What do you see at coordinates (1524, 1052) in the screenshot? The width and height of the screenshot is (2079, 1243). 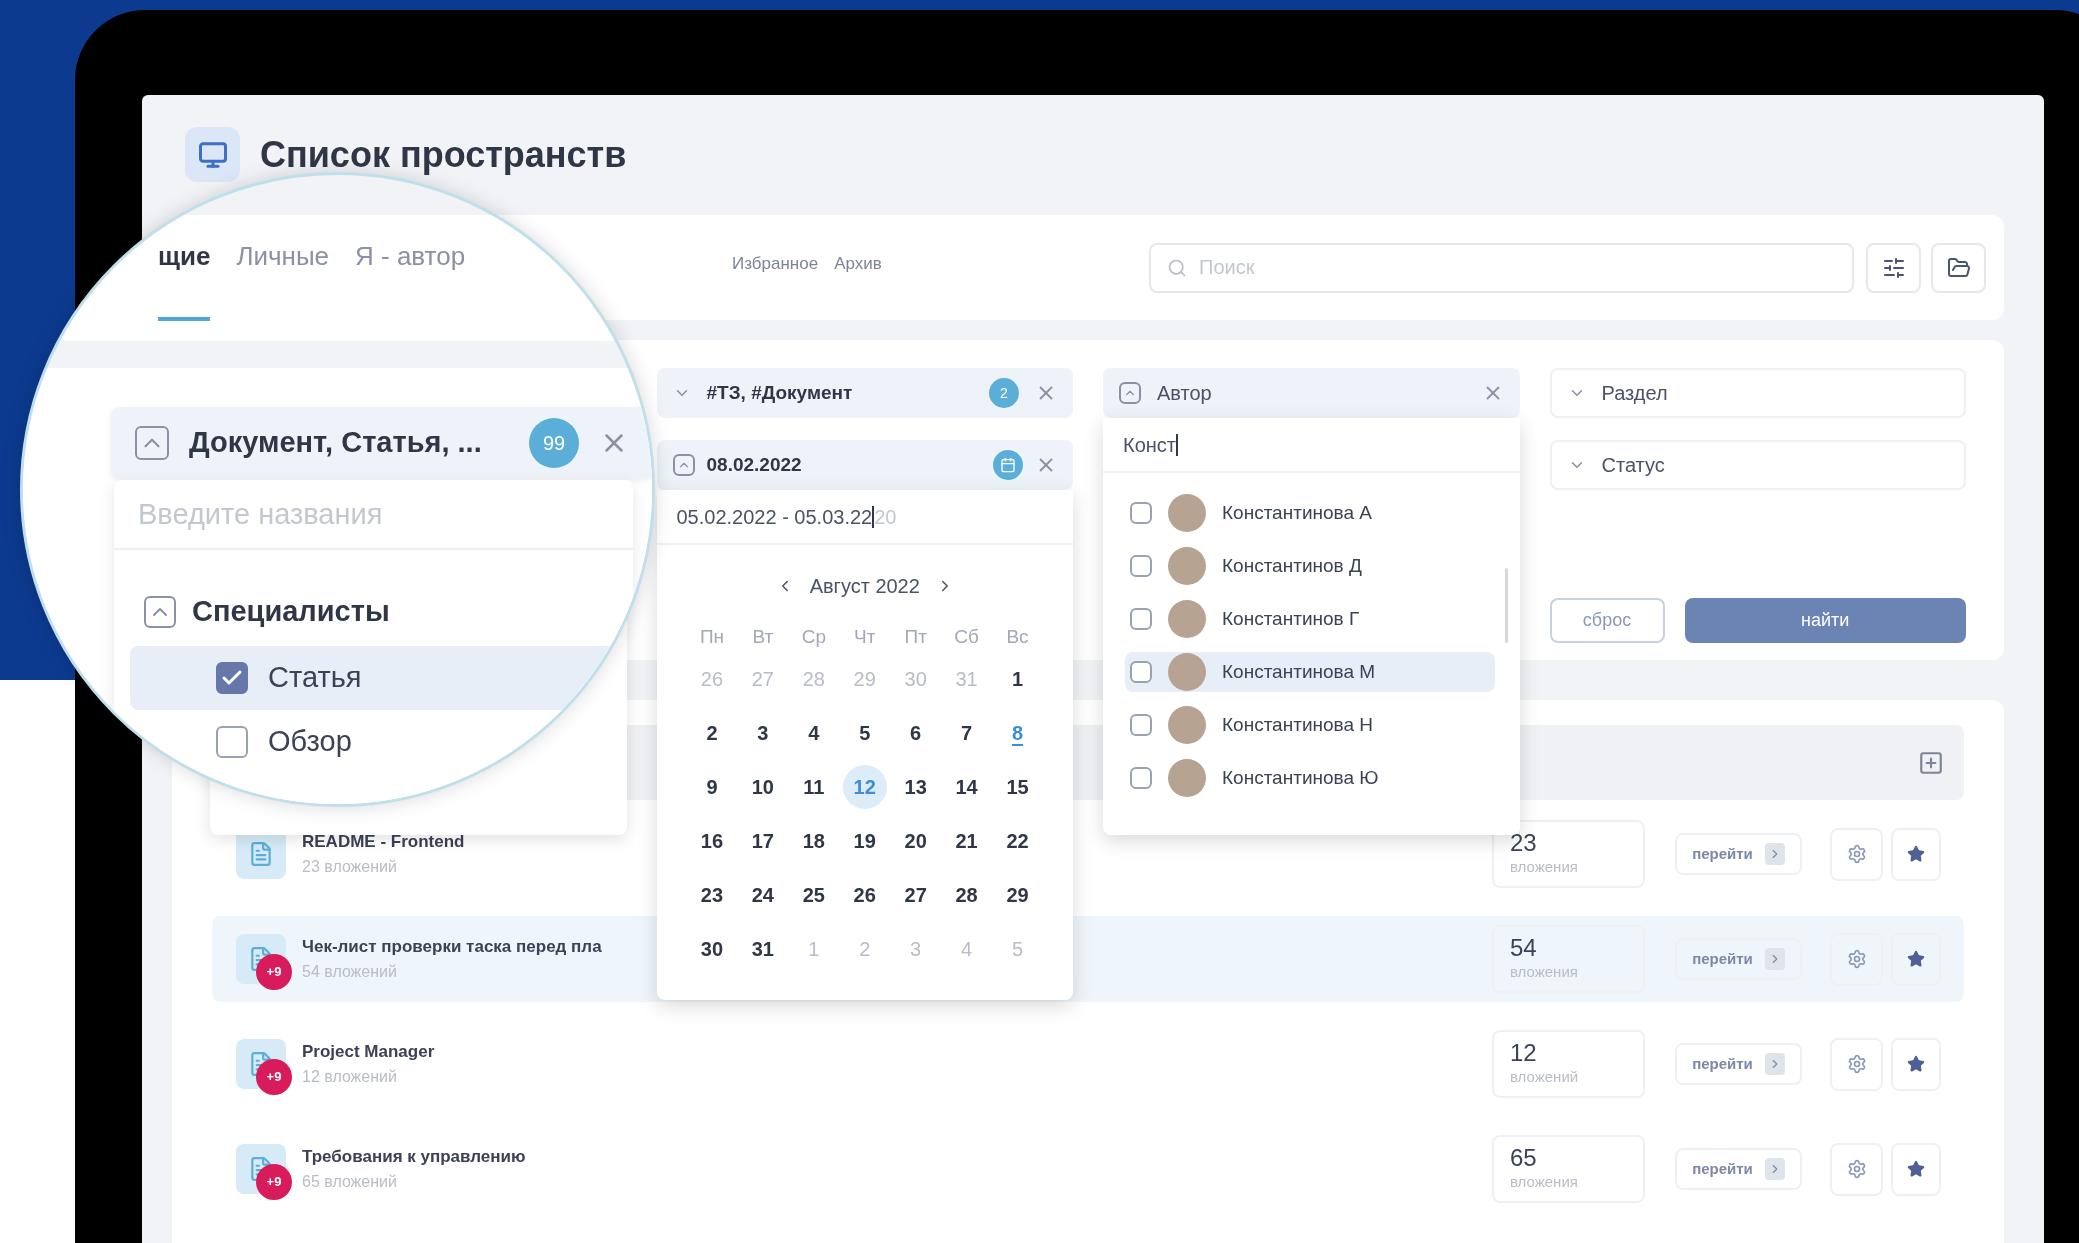 I see `count-value: 12` at bounding box center [1524, 1052].